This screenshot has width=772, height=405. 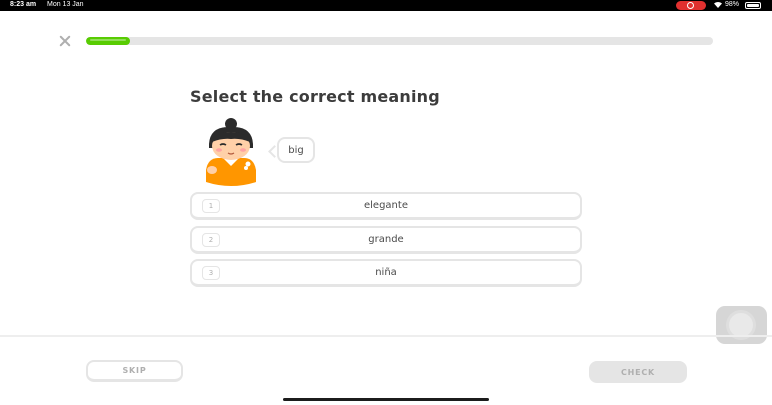 I want to click on status-time: 8:23 am, so click(x=23, y=4).